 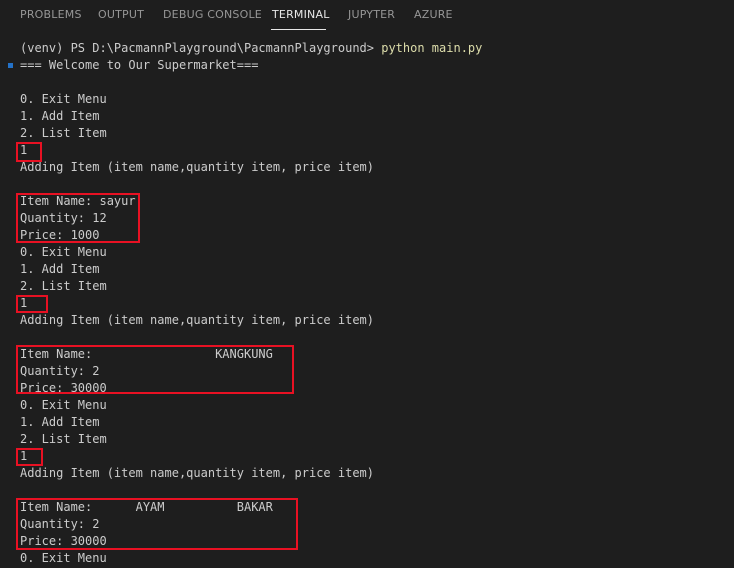 I want to click on highlight-box-item-ayam-bakar, so click(x=157, y=524).